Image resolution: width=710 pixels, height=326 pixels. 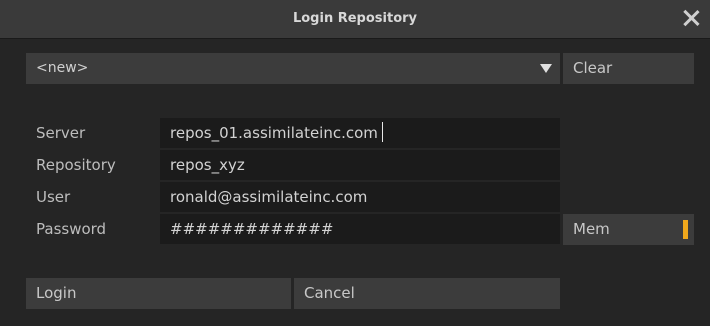 I want to click on login-button: Login, so click(x=158, y=293).